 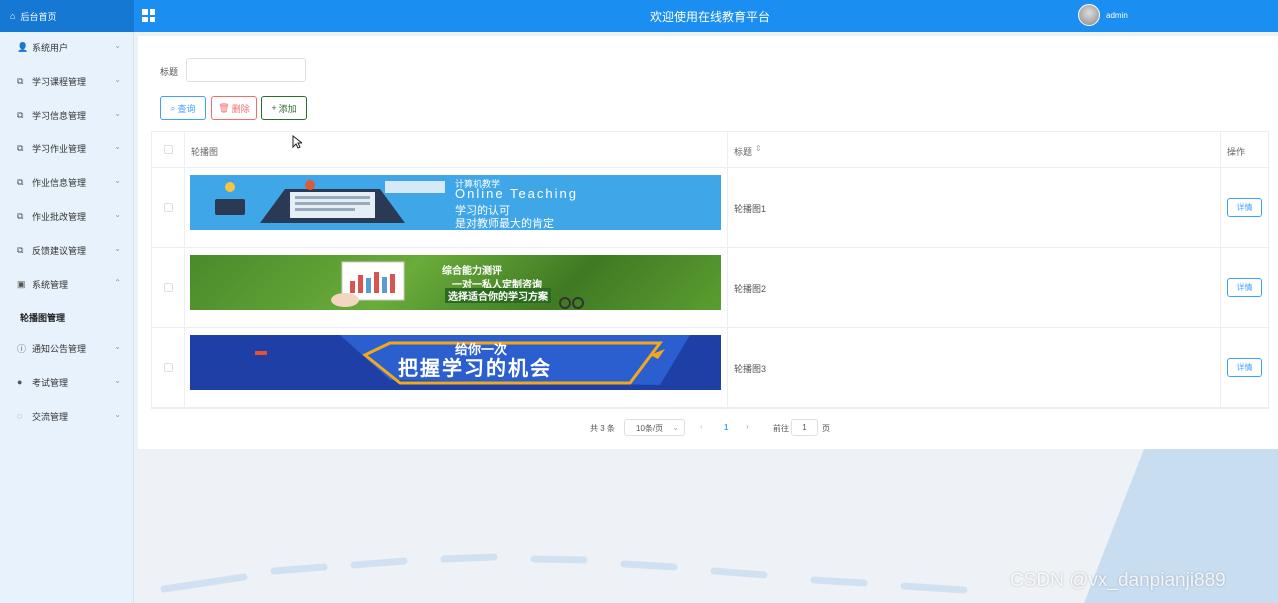 I want to click on banner-1-line4: 是对教师最大的肯定, so click(x=504, y=224).